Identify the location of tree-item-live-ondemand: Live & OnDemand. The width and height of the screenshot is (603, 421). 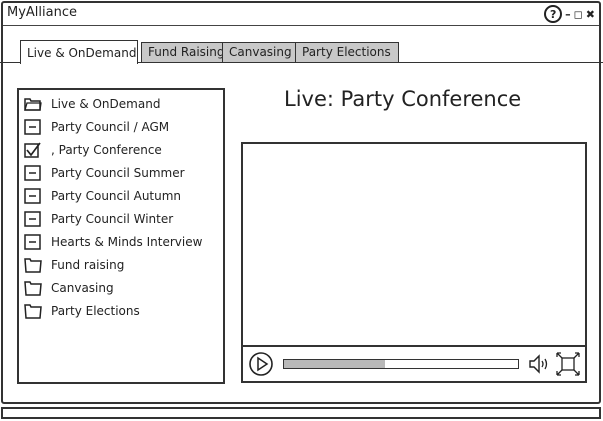
(92, 104).